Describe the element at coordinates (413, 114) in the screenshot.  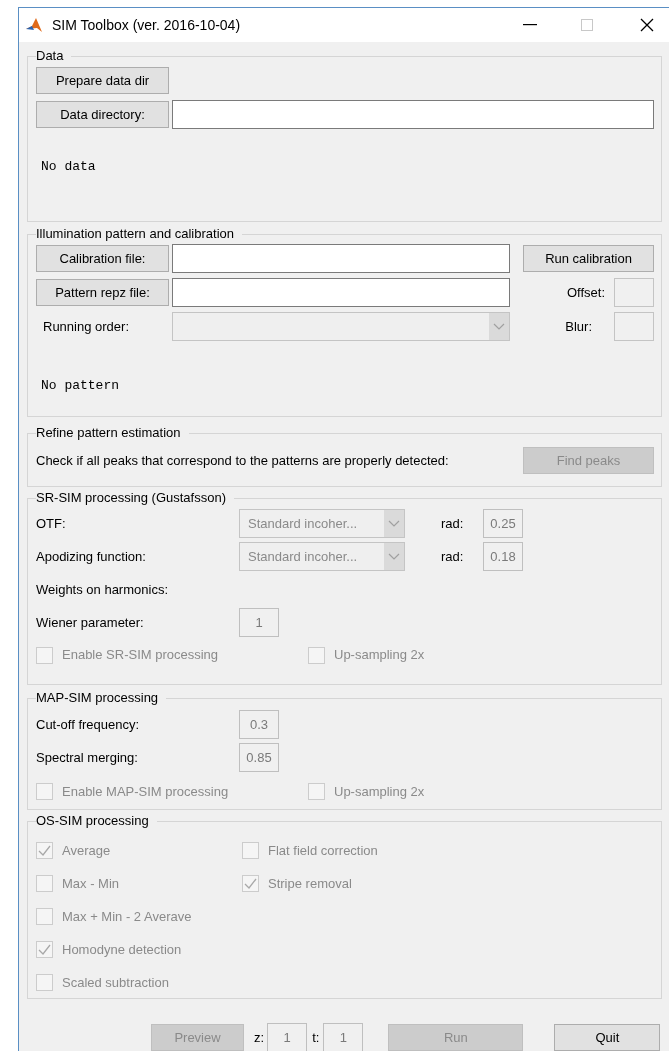
I see `directory-field` at that location.